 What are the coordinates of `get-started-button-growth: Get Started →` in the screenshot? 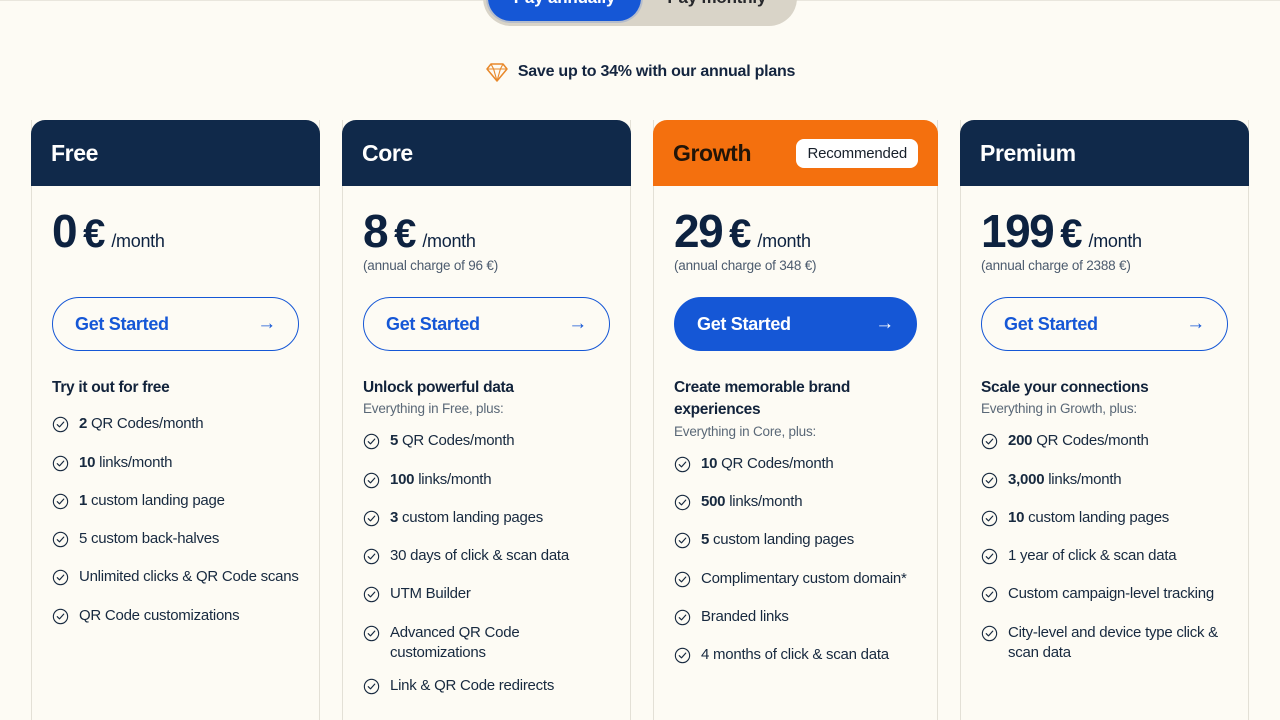 It's located at (795, 324).